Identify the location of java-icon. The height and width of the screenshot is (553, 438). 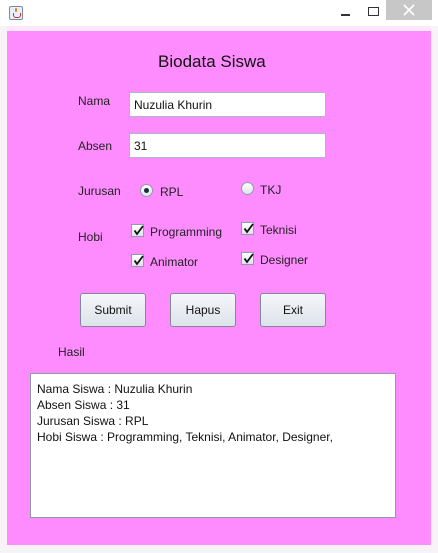
(16, 13).